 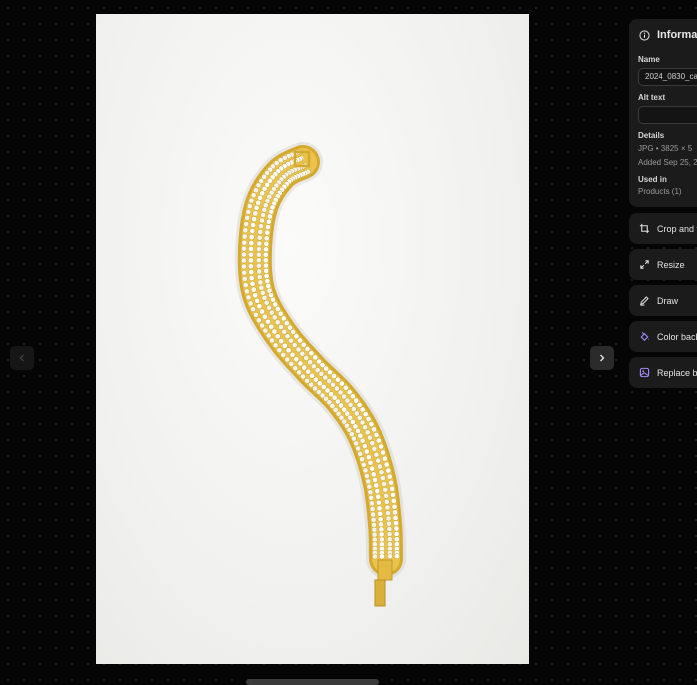 What do you see at coordinates (644, 301) in the screenshot?
I see `draw-icon` at bounding box center [644, 301].